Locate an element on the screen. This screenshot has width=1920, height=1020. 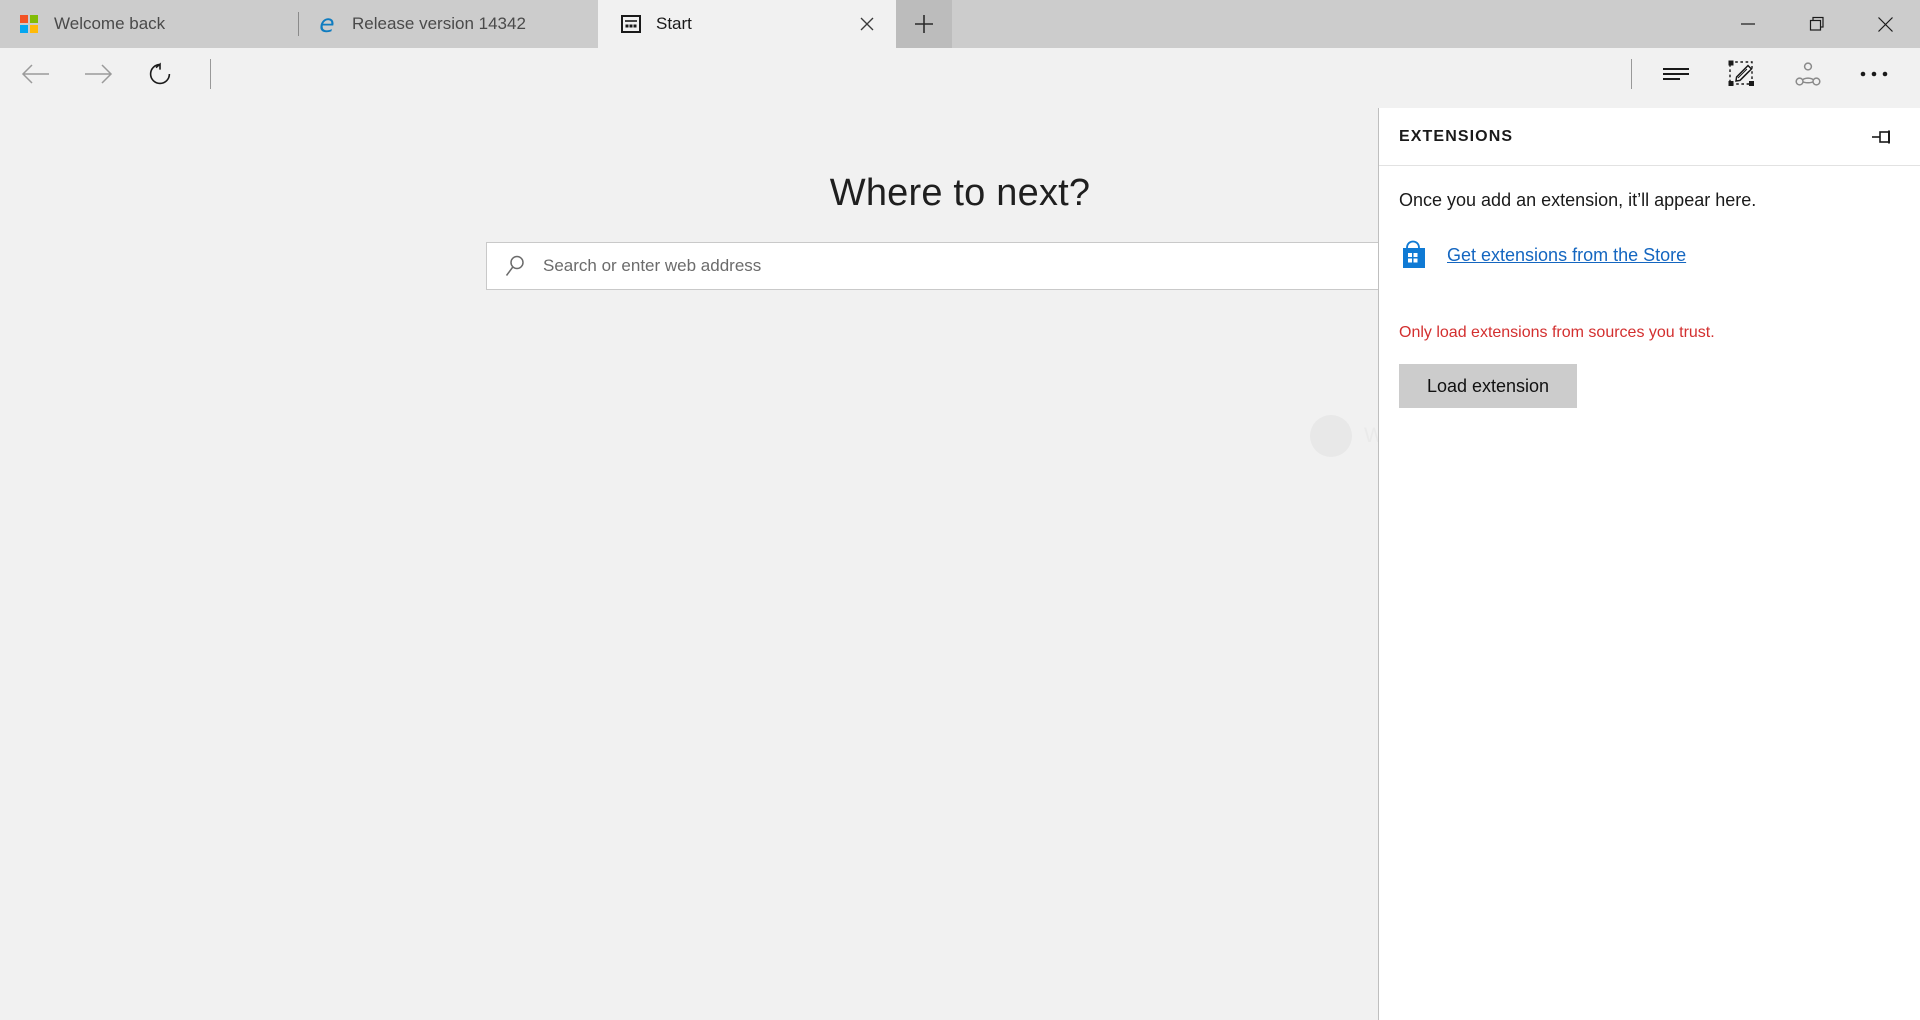
toolbar-right-group is located at coordinates (1775, 74).